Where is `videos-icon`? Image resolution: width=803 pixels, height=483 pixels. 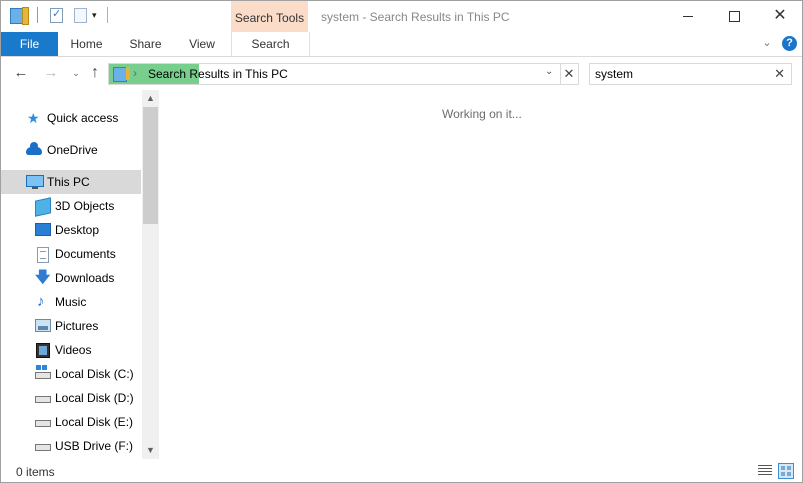 videos-icon is located at coordinates (43, 350).